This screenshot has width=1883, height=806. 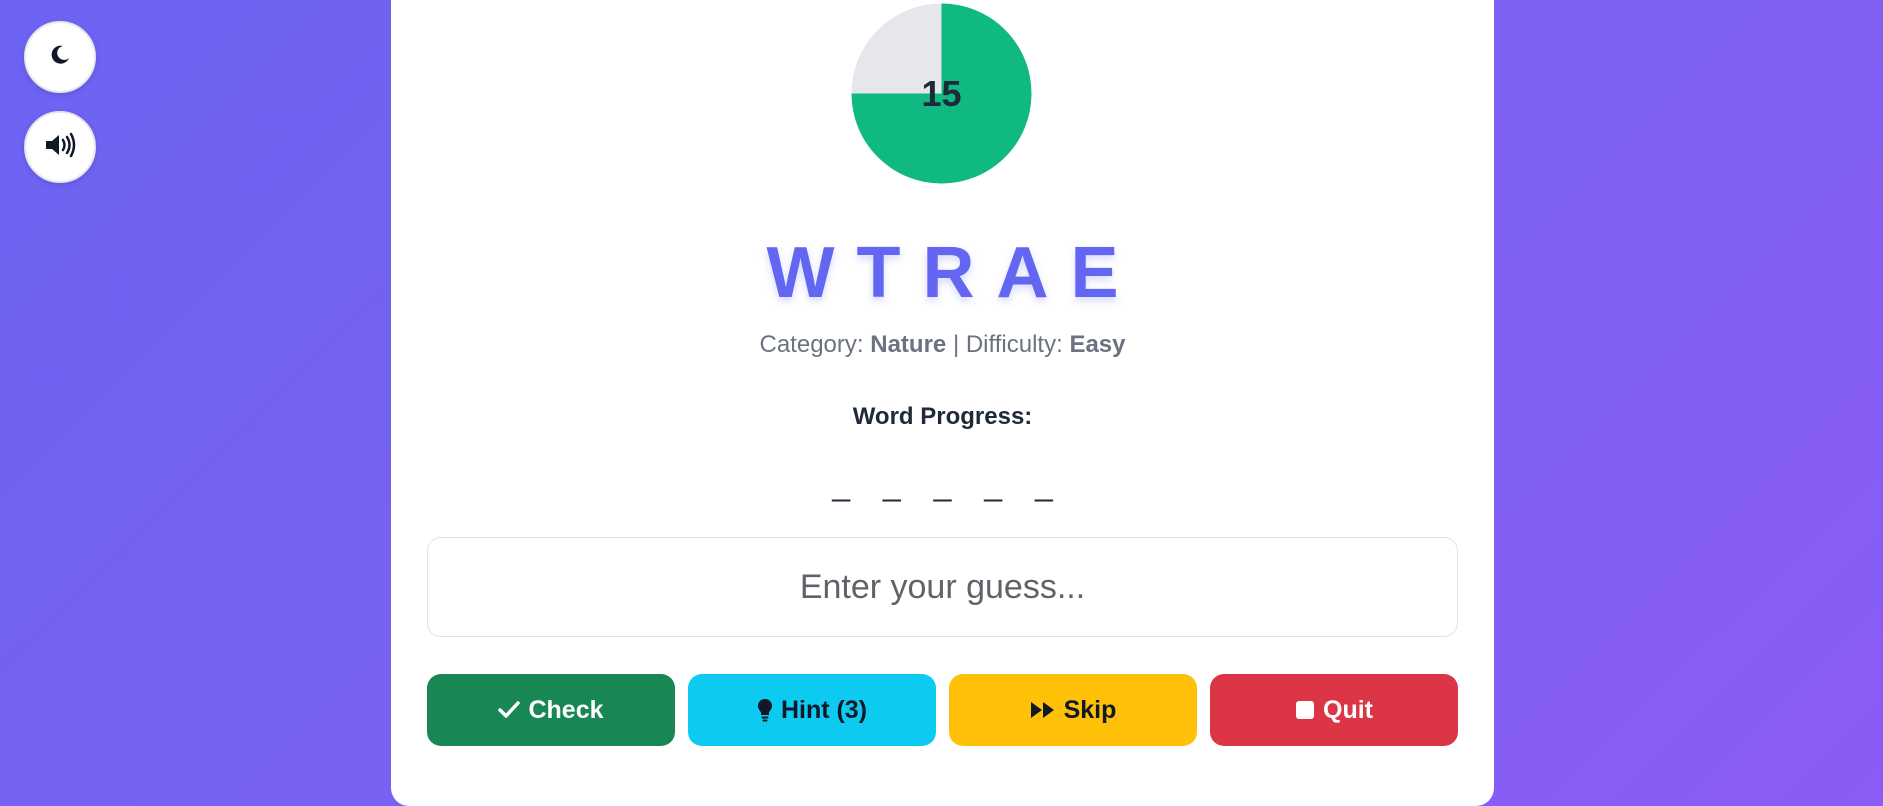 I want to click on check-button: Check, so click(x=551, y=710).